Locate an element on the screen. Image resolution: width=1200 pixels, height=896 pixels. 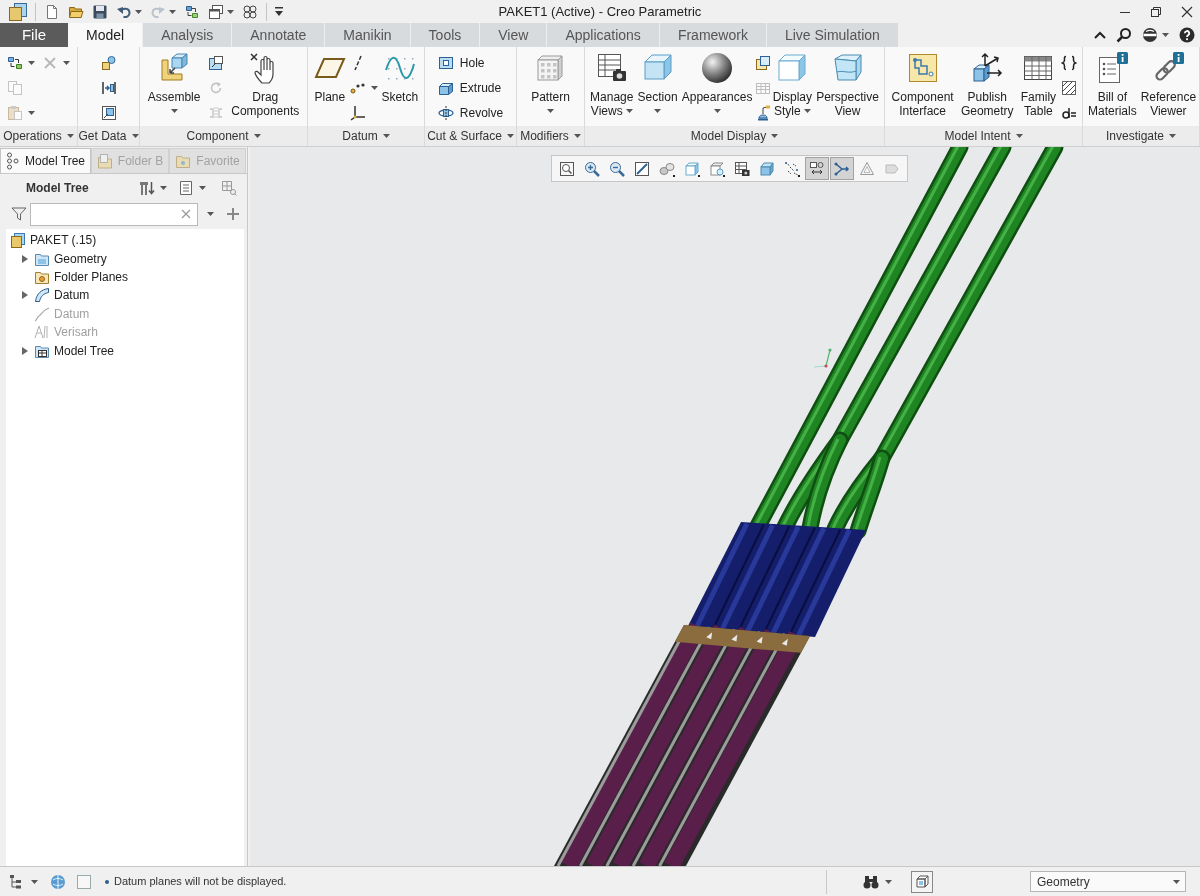
ribbon-button: Component Interface is located at coordinates (922, 83).